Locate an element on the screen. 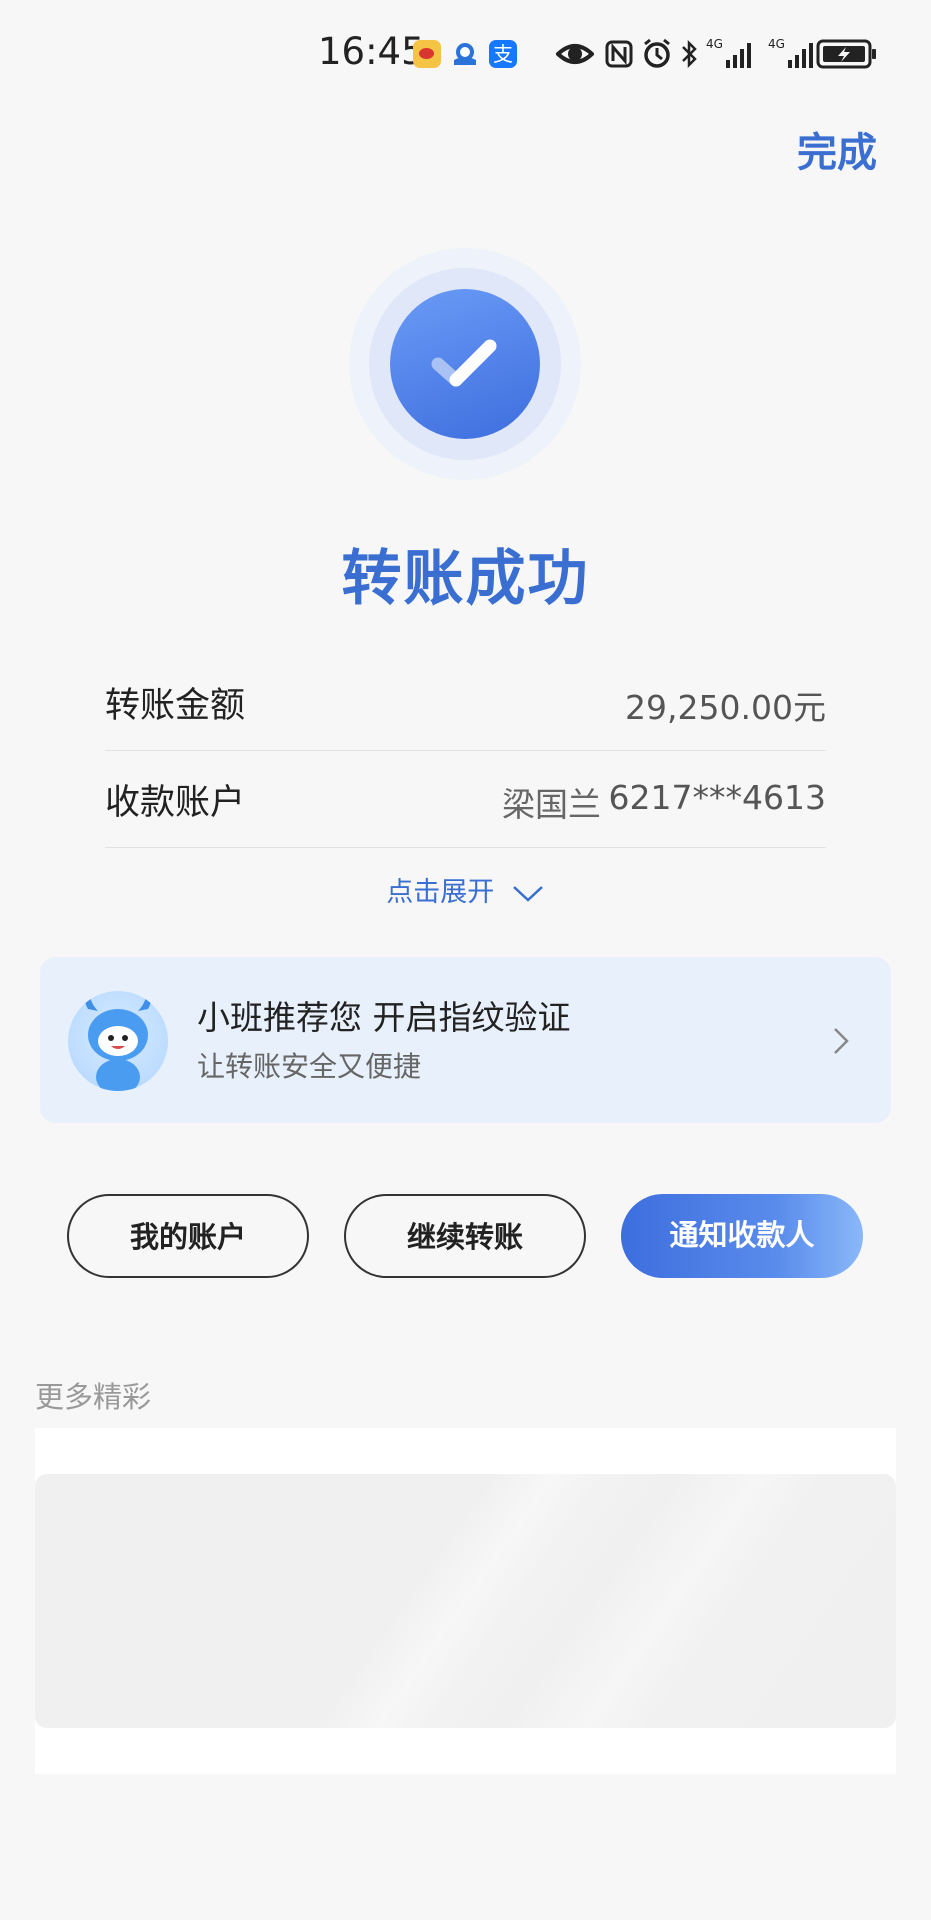 The width and height of the screenshot is (931, 1920). battery-charging-icon is located at coordinates (846, 54).